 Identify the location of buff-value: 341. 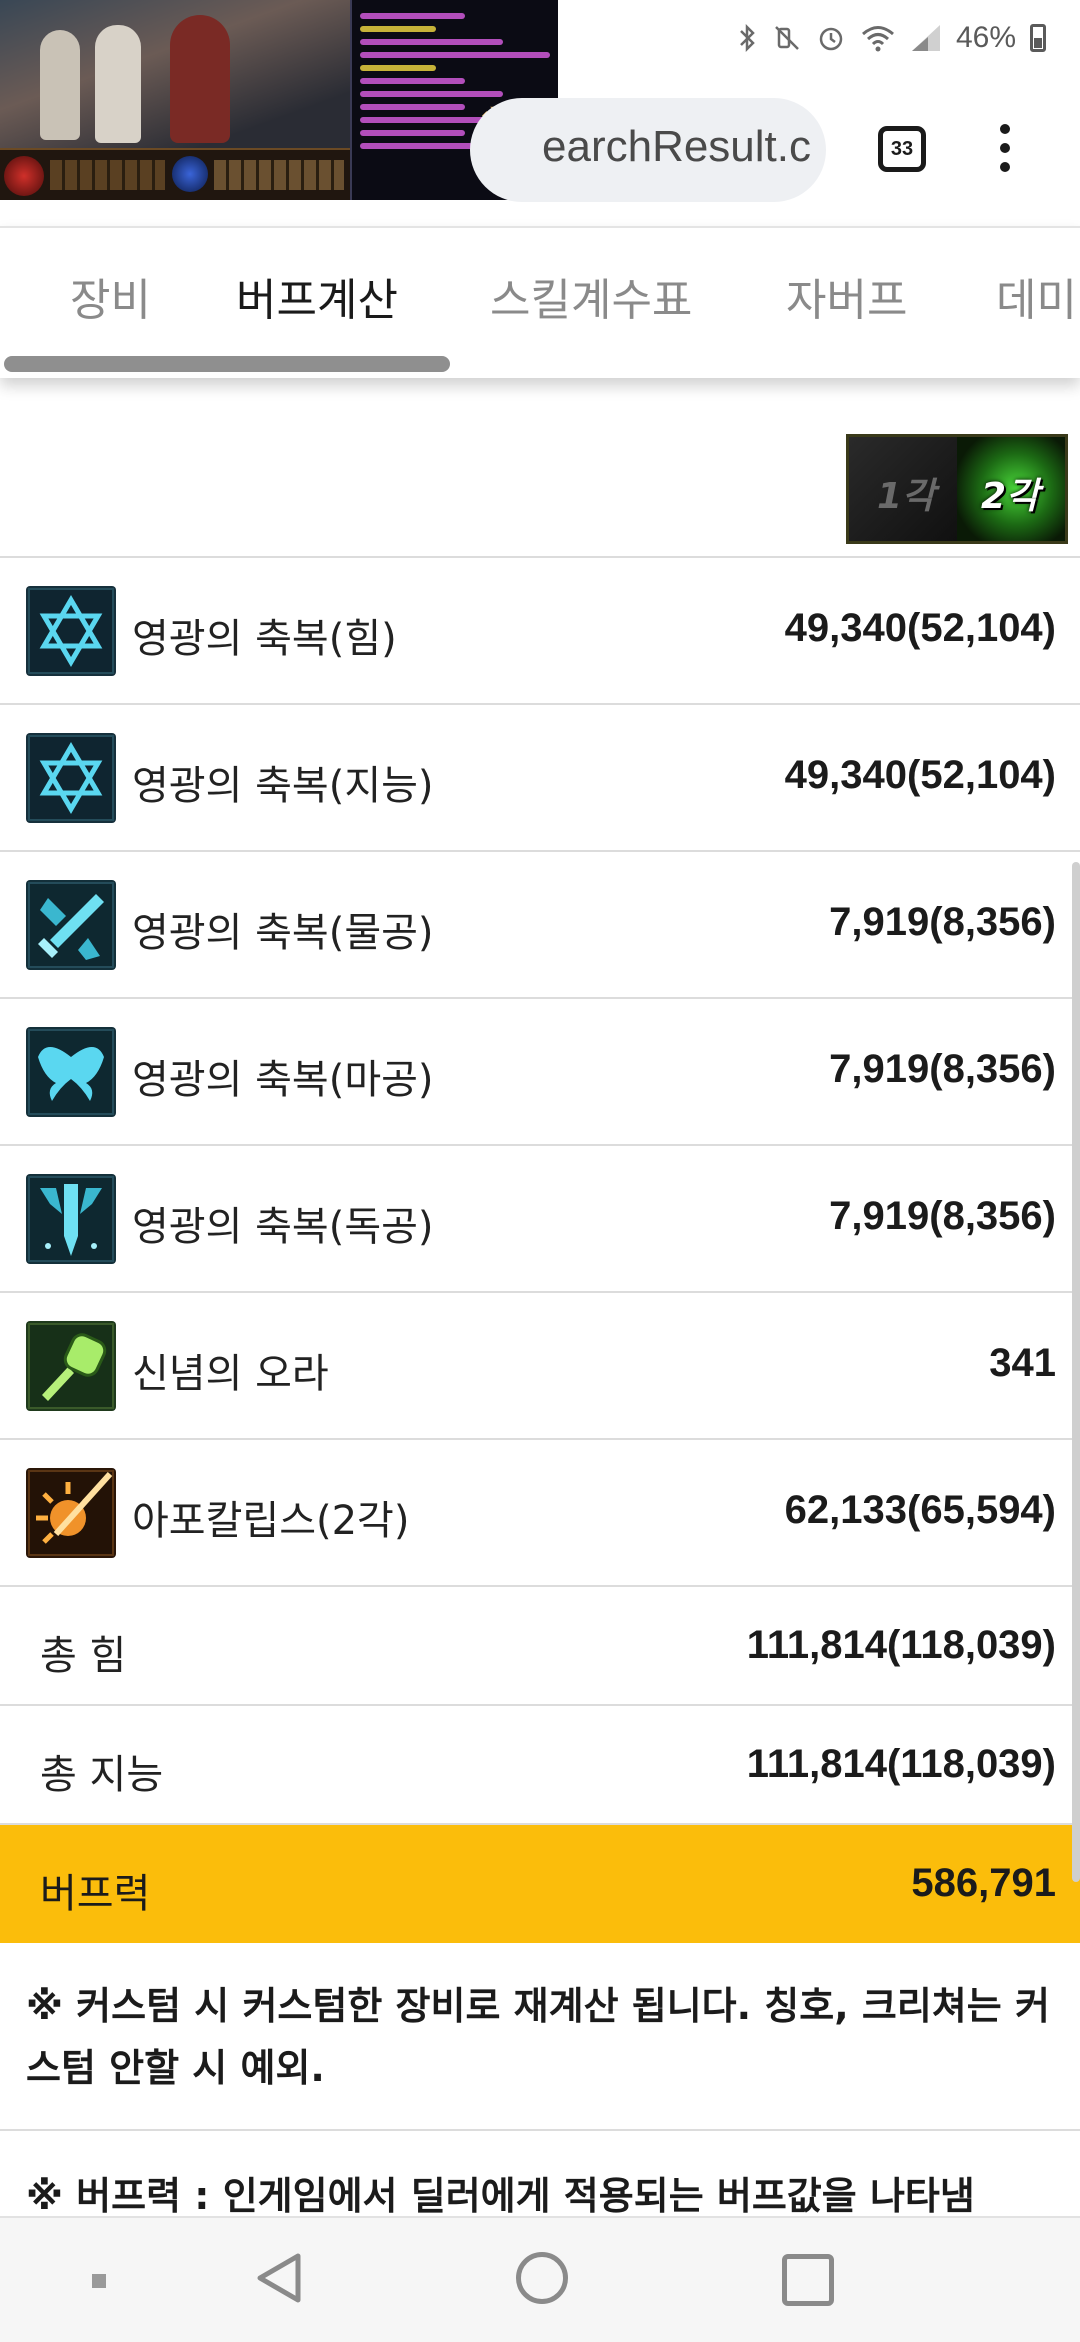
(1022, 1363).